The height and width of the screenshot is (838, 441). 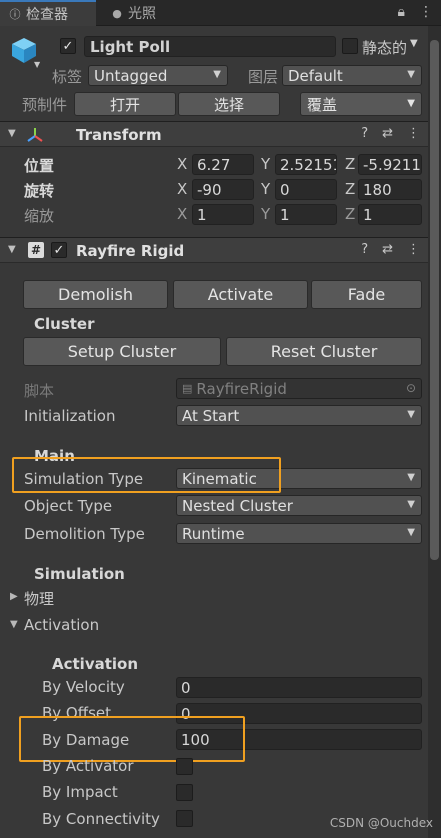 What do you see at coordinates (70, 416) in the screenshot?
I see `initialization-label: Initialization` at bounding box center [70, 416].